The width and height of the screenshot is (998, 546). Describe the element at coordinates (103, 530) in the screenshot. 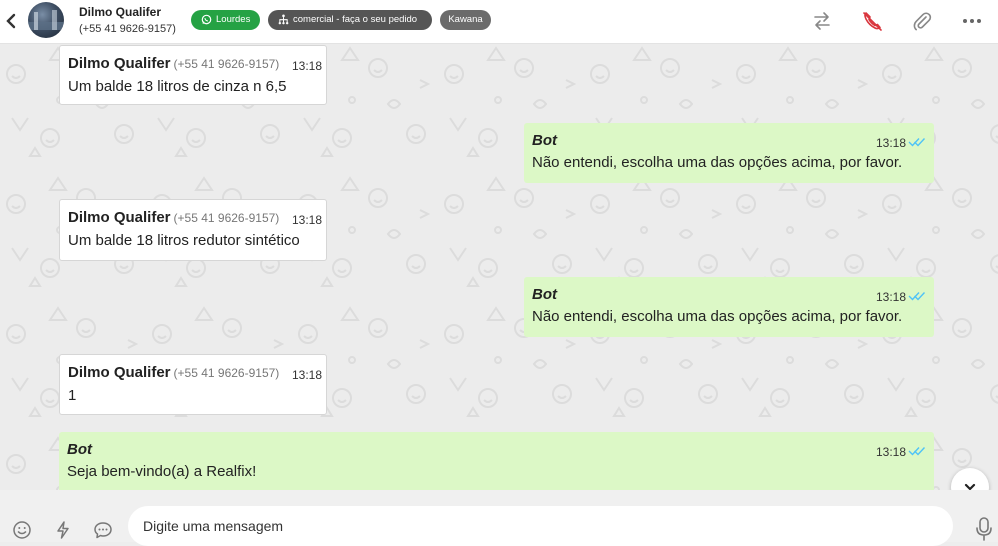

I see `chat-bubble-icon` at that location.